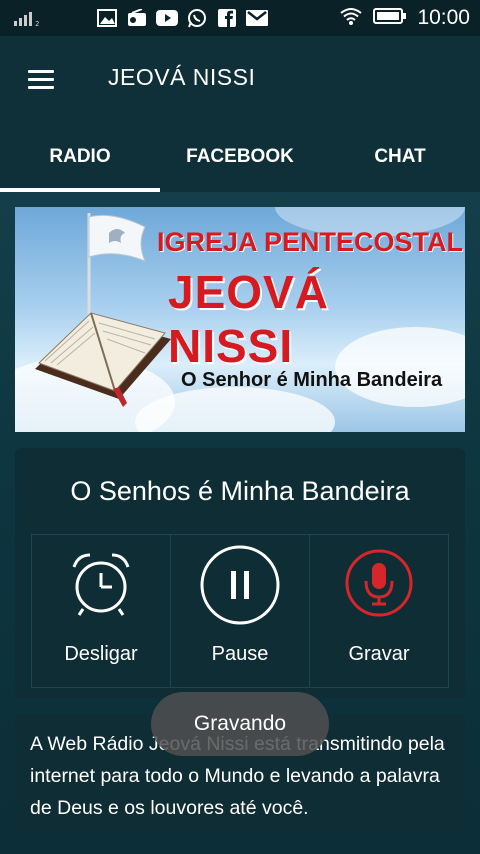 This screenshot has height=854, width=480. I want to click on tab-radio: RADIO, so click(80, 156).